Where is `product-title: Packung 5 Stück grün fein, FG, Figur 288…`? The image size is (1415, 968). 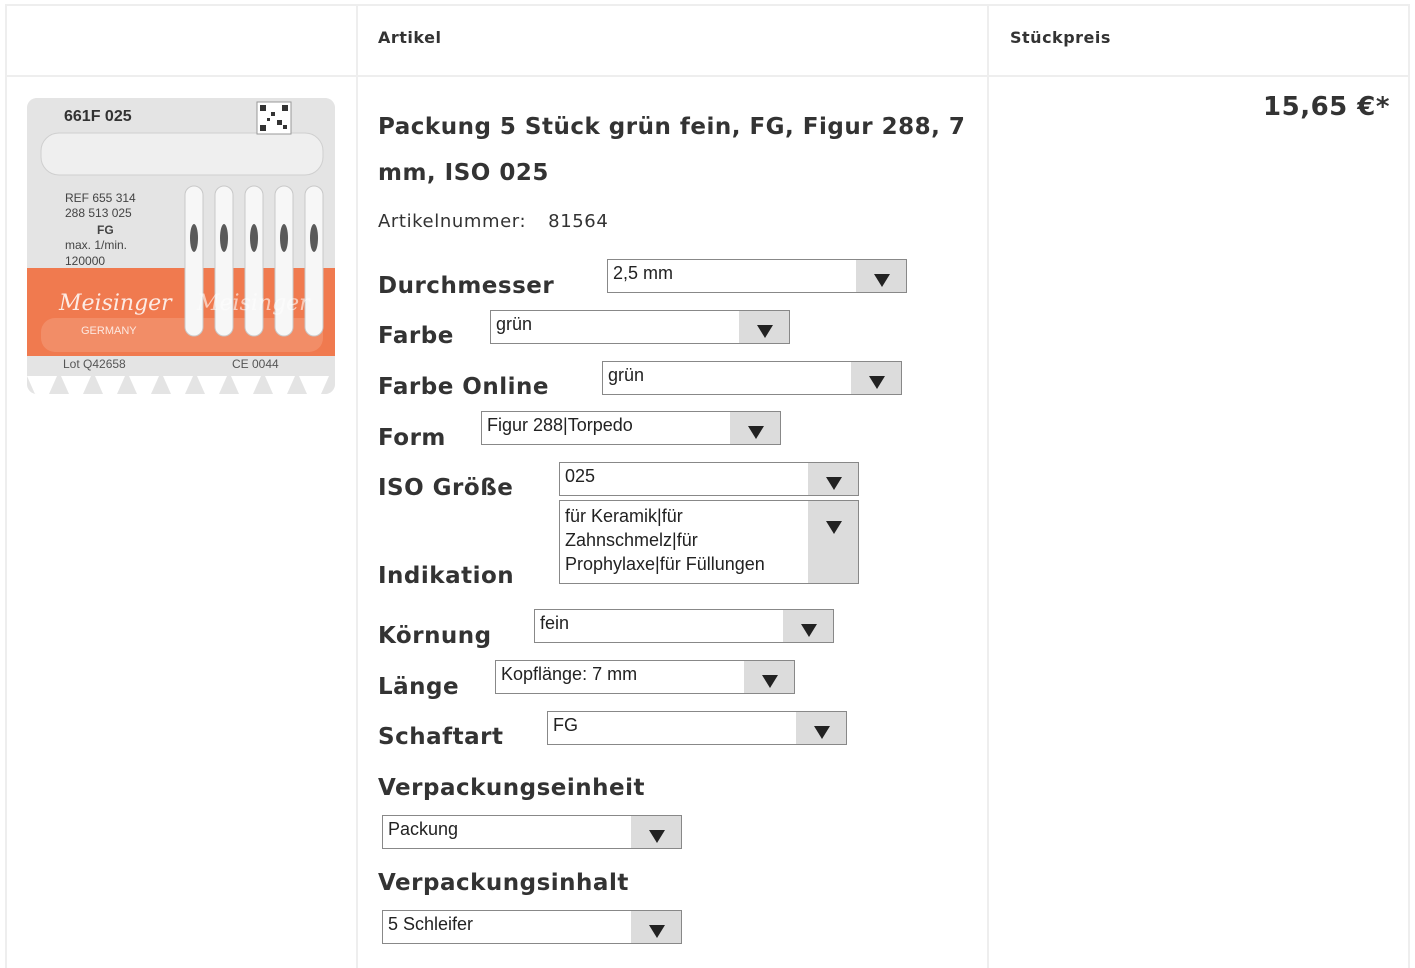 product-title: Packung 5 Stück grün fein, FG, Figur 288… is located at coordinates (678, 150).